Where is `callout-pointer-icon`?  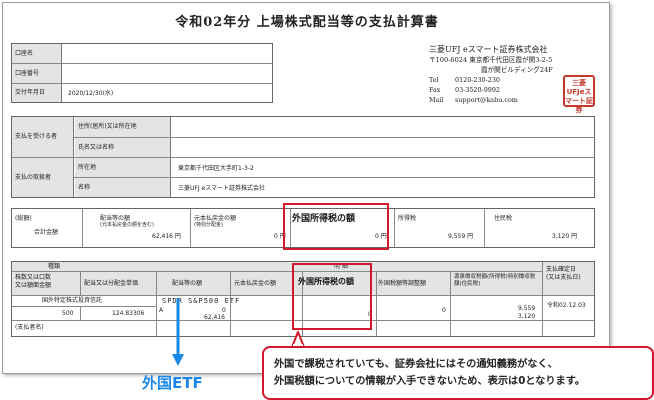 callout-pointer-icon is located at coordinates (298, 339).